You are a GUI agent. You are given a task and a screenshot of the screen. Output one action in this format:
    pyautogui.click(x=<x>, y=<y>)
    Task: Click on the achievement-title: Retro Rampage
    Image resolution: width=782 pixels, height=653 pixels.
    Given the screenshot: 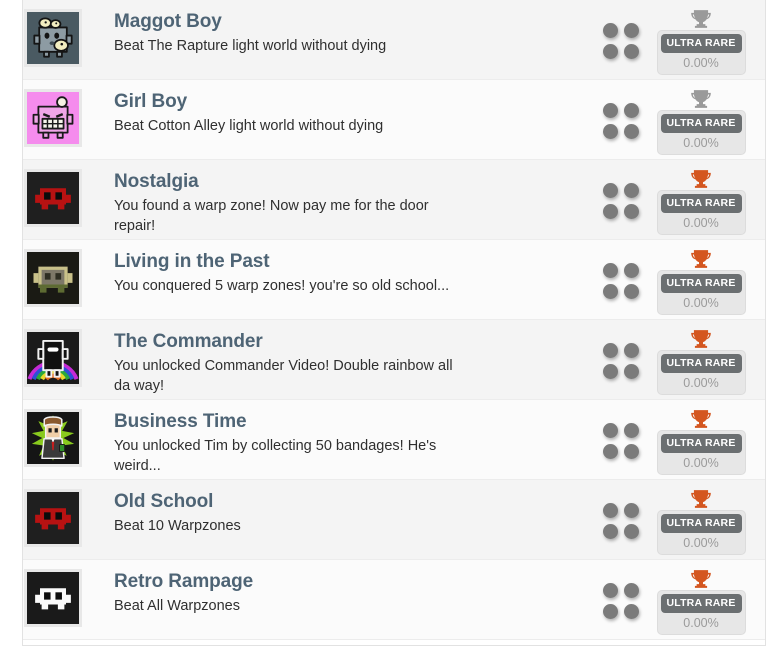 What is the action you would take?
    pyautogui.click(x=351, y=581)
    